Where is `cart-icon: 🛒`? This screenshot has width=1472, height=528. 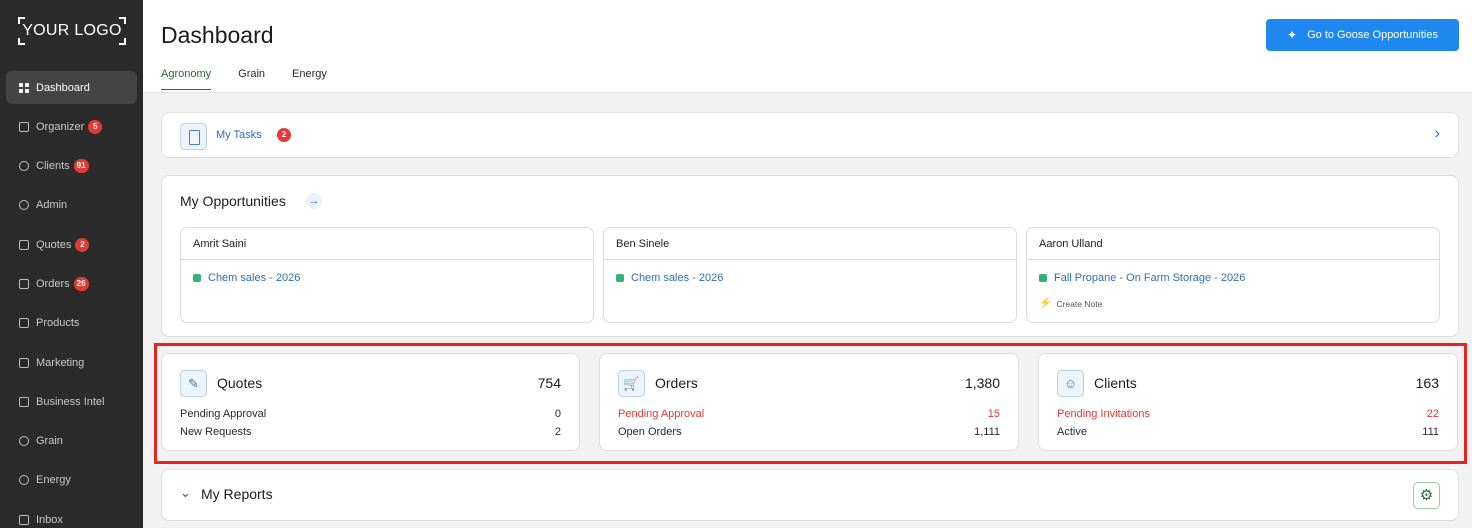 cart-icon: 🛒 is located at coordinates (631, 383).